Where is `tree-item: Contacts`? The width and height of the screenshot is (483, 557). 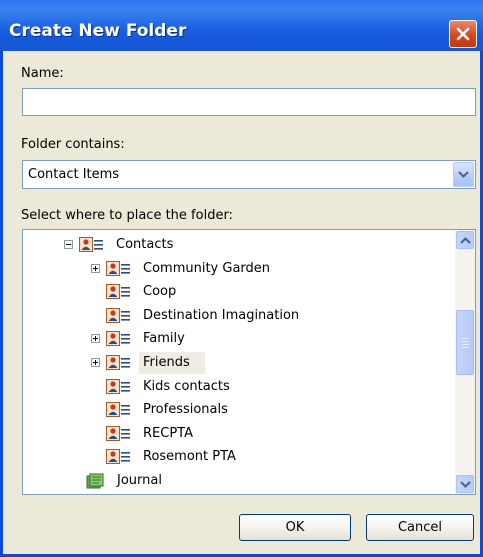 tree-item: Contacts is located at coordinates (238, 245).